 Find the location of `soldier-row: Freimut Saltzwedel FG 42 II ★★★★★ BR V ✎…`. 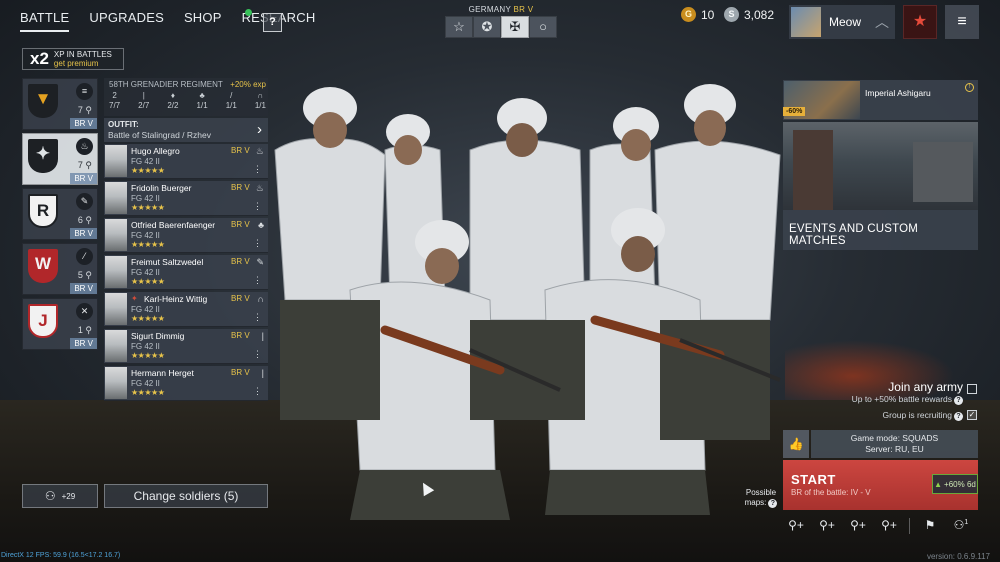

soldier-row: Freimut Saltzwedel FG 42 II ★★★★★ BR V ✎… is located at coordinates (186, 272).